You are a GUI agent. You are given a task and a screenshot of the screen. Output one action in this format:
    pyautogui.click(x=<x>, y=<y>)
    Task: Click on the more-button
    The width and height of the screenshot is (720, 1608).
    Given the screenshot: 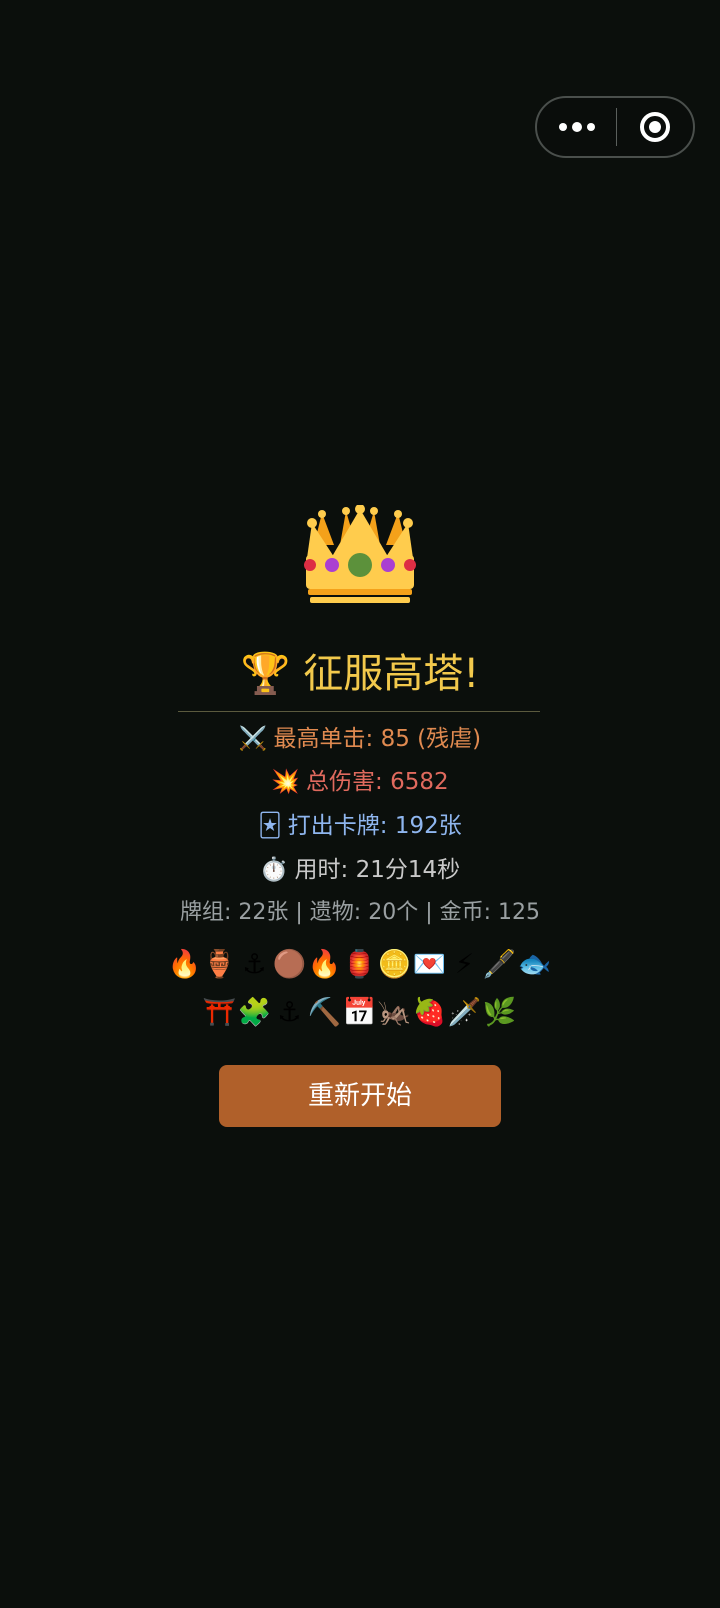 What is the action you would take?
    pyautogui.click(x=576, y=127)
    